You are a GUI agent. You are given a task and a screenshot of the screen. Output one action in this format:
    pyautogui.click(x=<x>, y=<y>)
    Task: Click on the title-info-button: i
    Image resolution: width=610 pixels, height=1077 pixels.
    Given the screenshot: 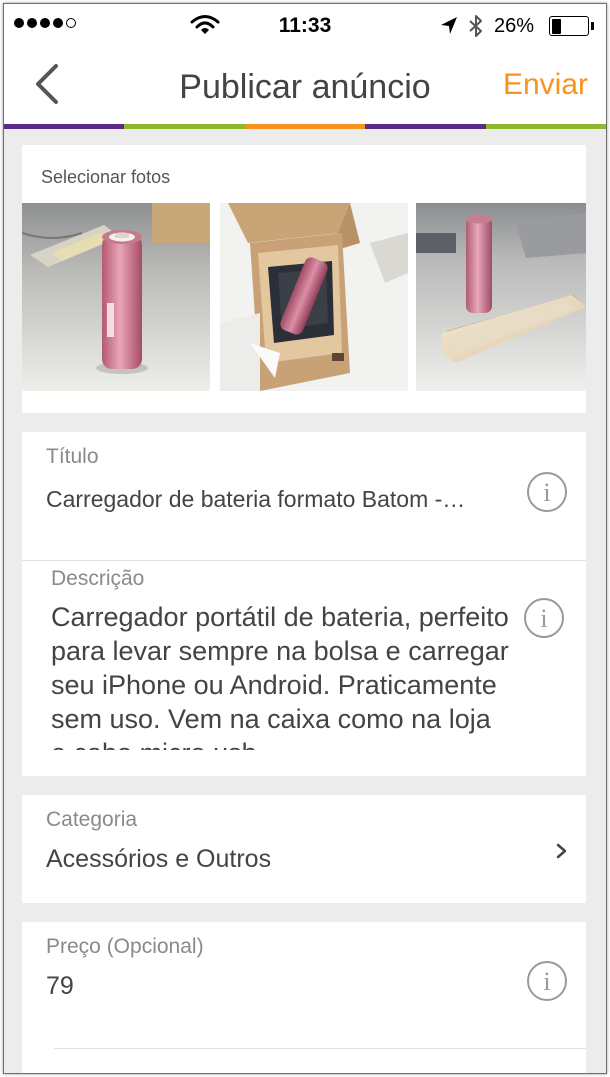 What is the action you would take?
    pyautogui.click(x=547, y=492)
    